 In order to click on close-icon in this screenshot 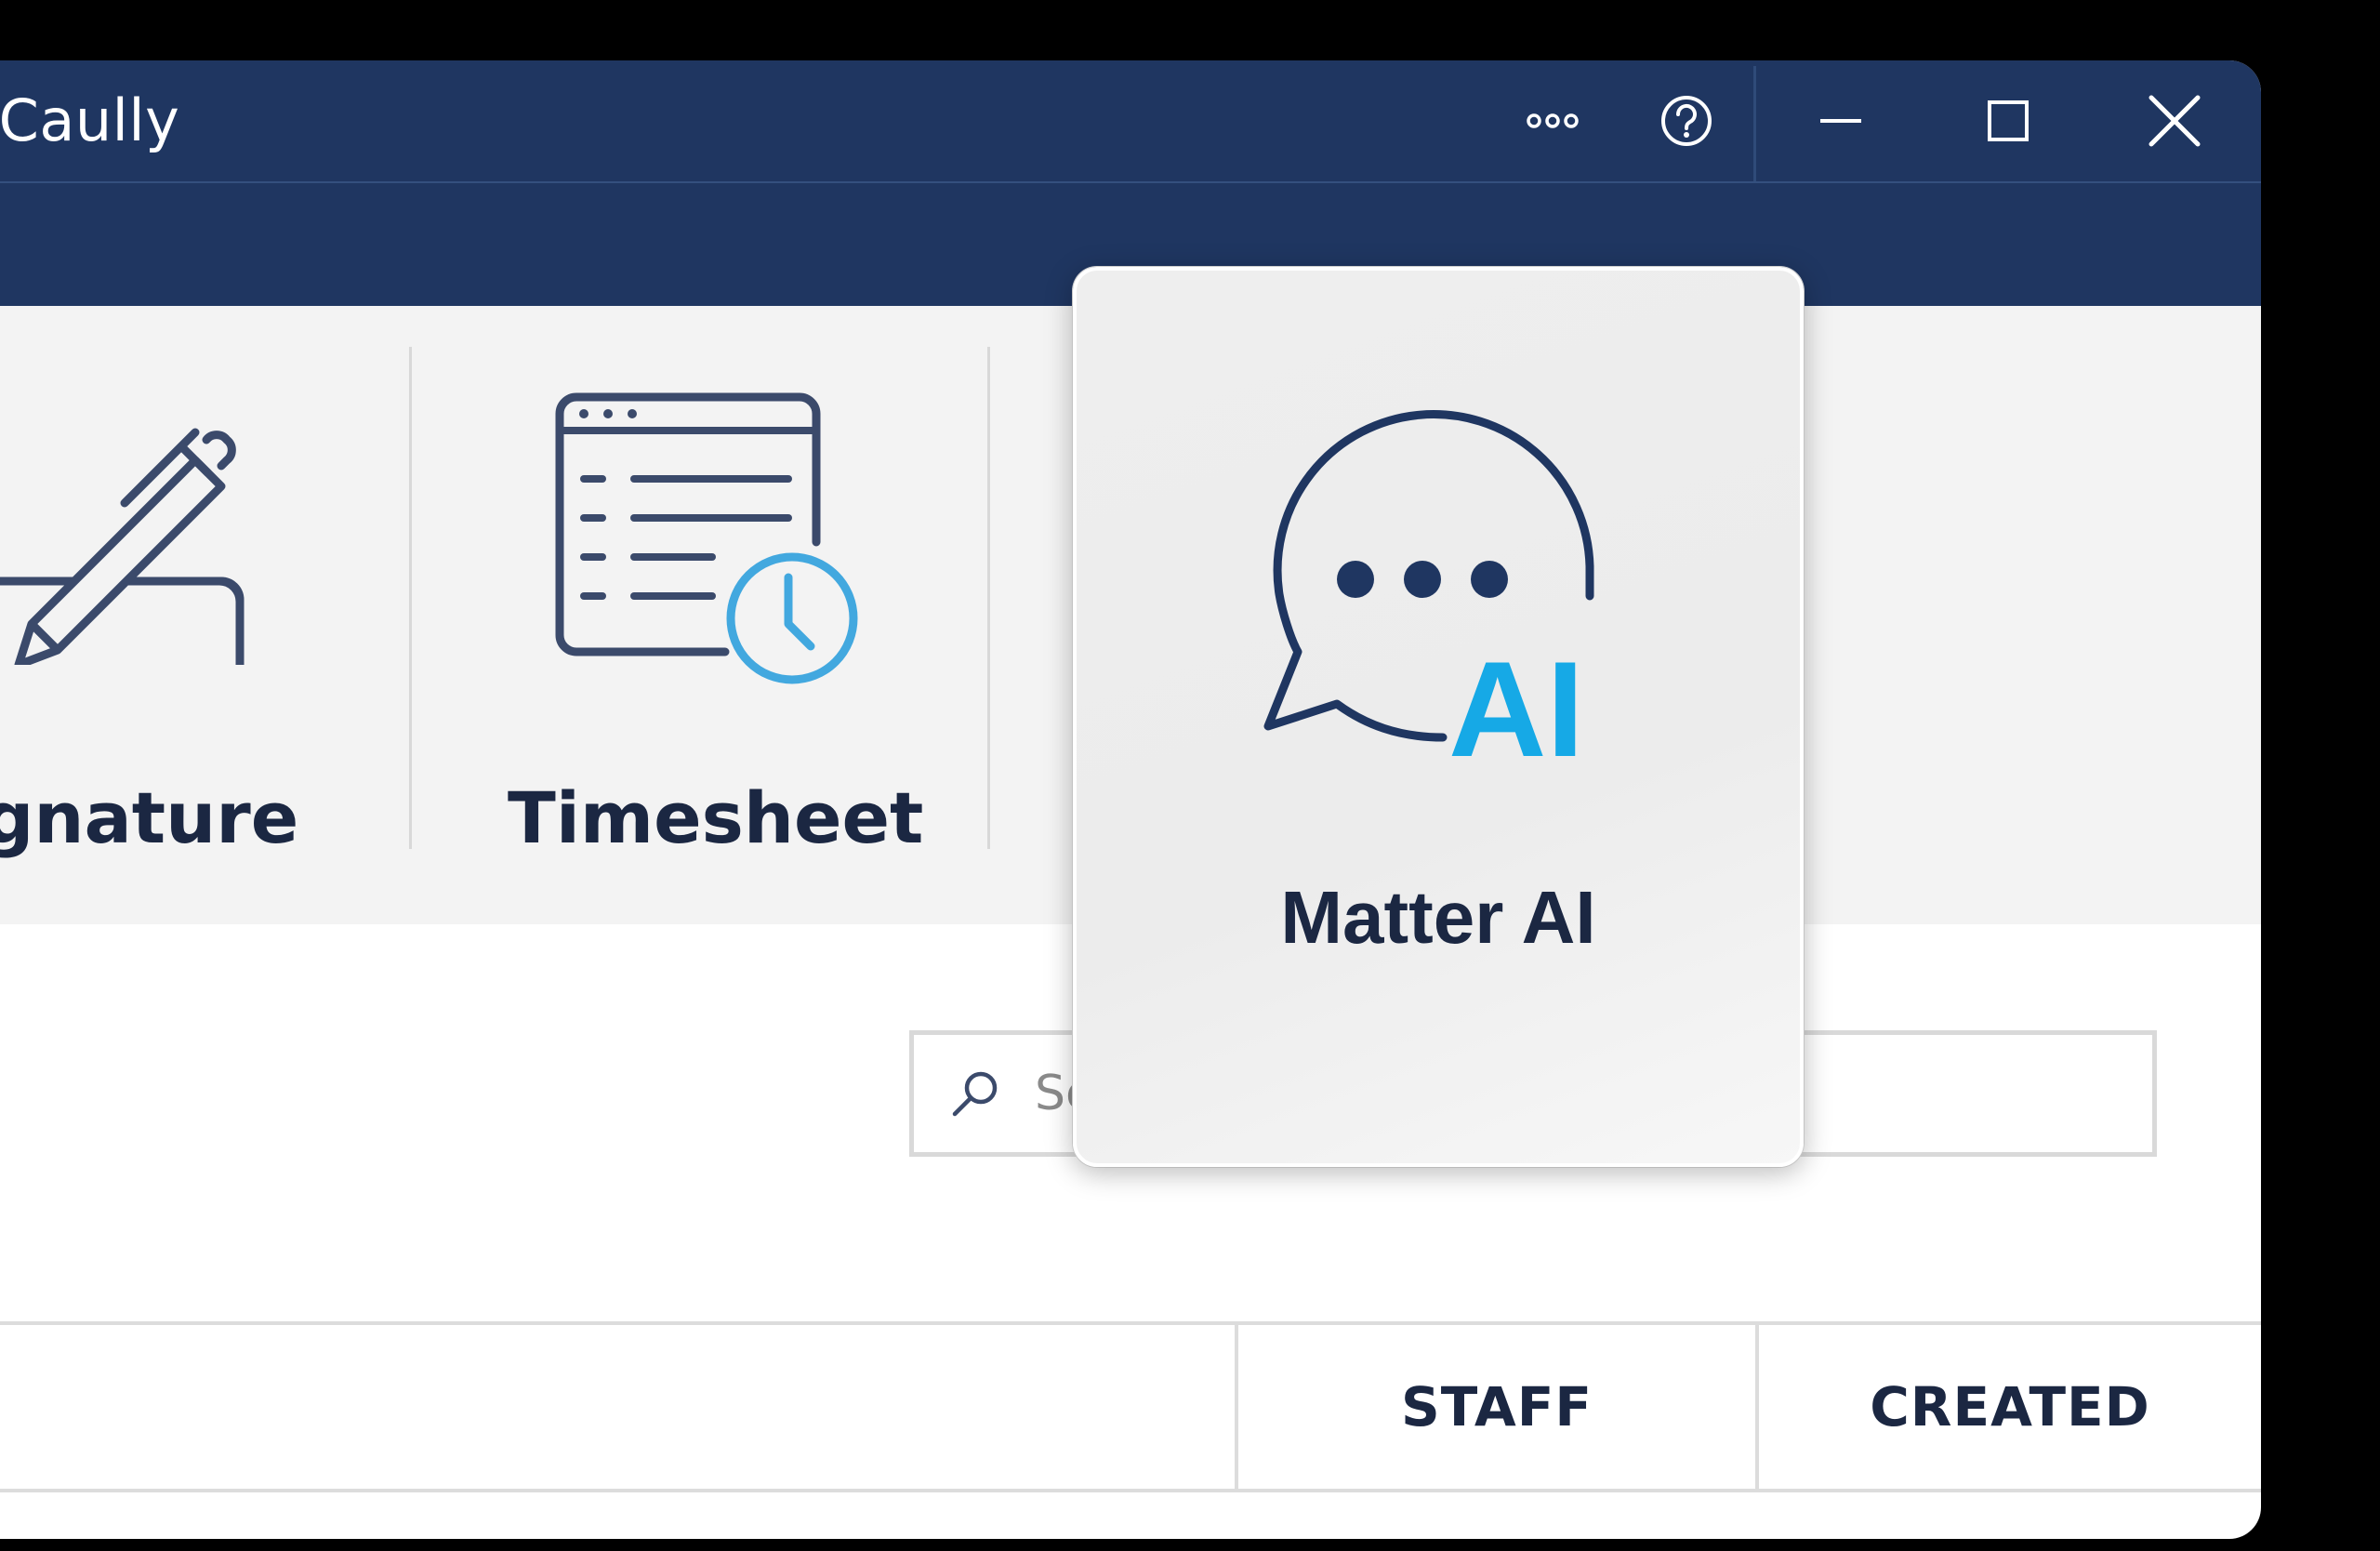, I will do `click(2175, 121)`.